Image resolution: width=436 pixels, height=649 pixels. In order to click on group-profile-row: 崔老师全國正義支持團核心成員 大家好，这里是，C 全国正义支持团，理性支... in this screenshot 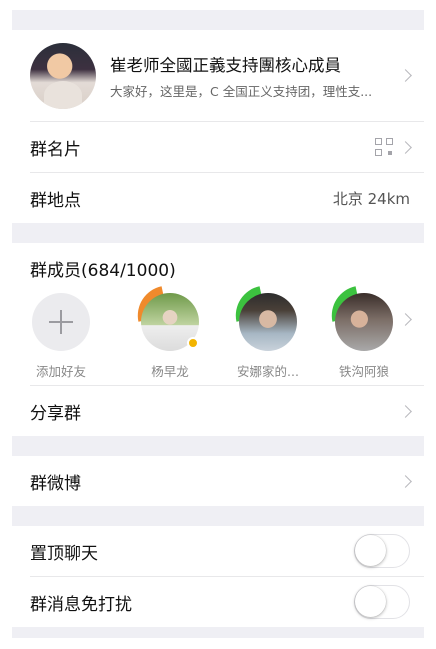, I will do `click(218, 75)`.